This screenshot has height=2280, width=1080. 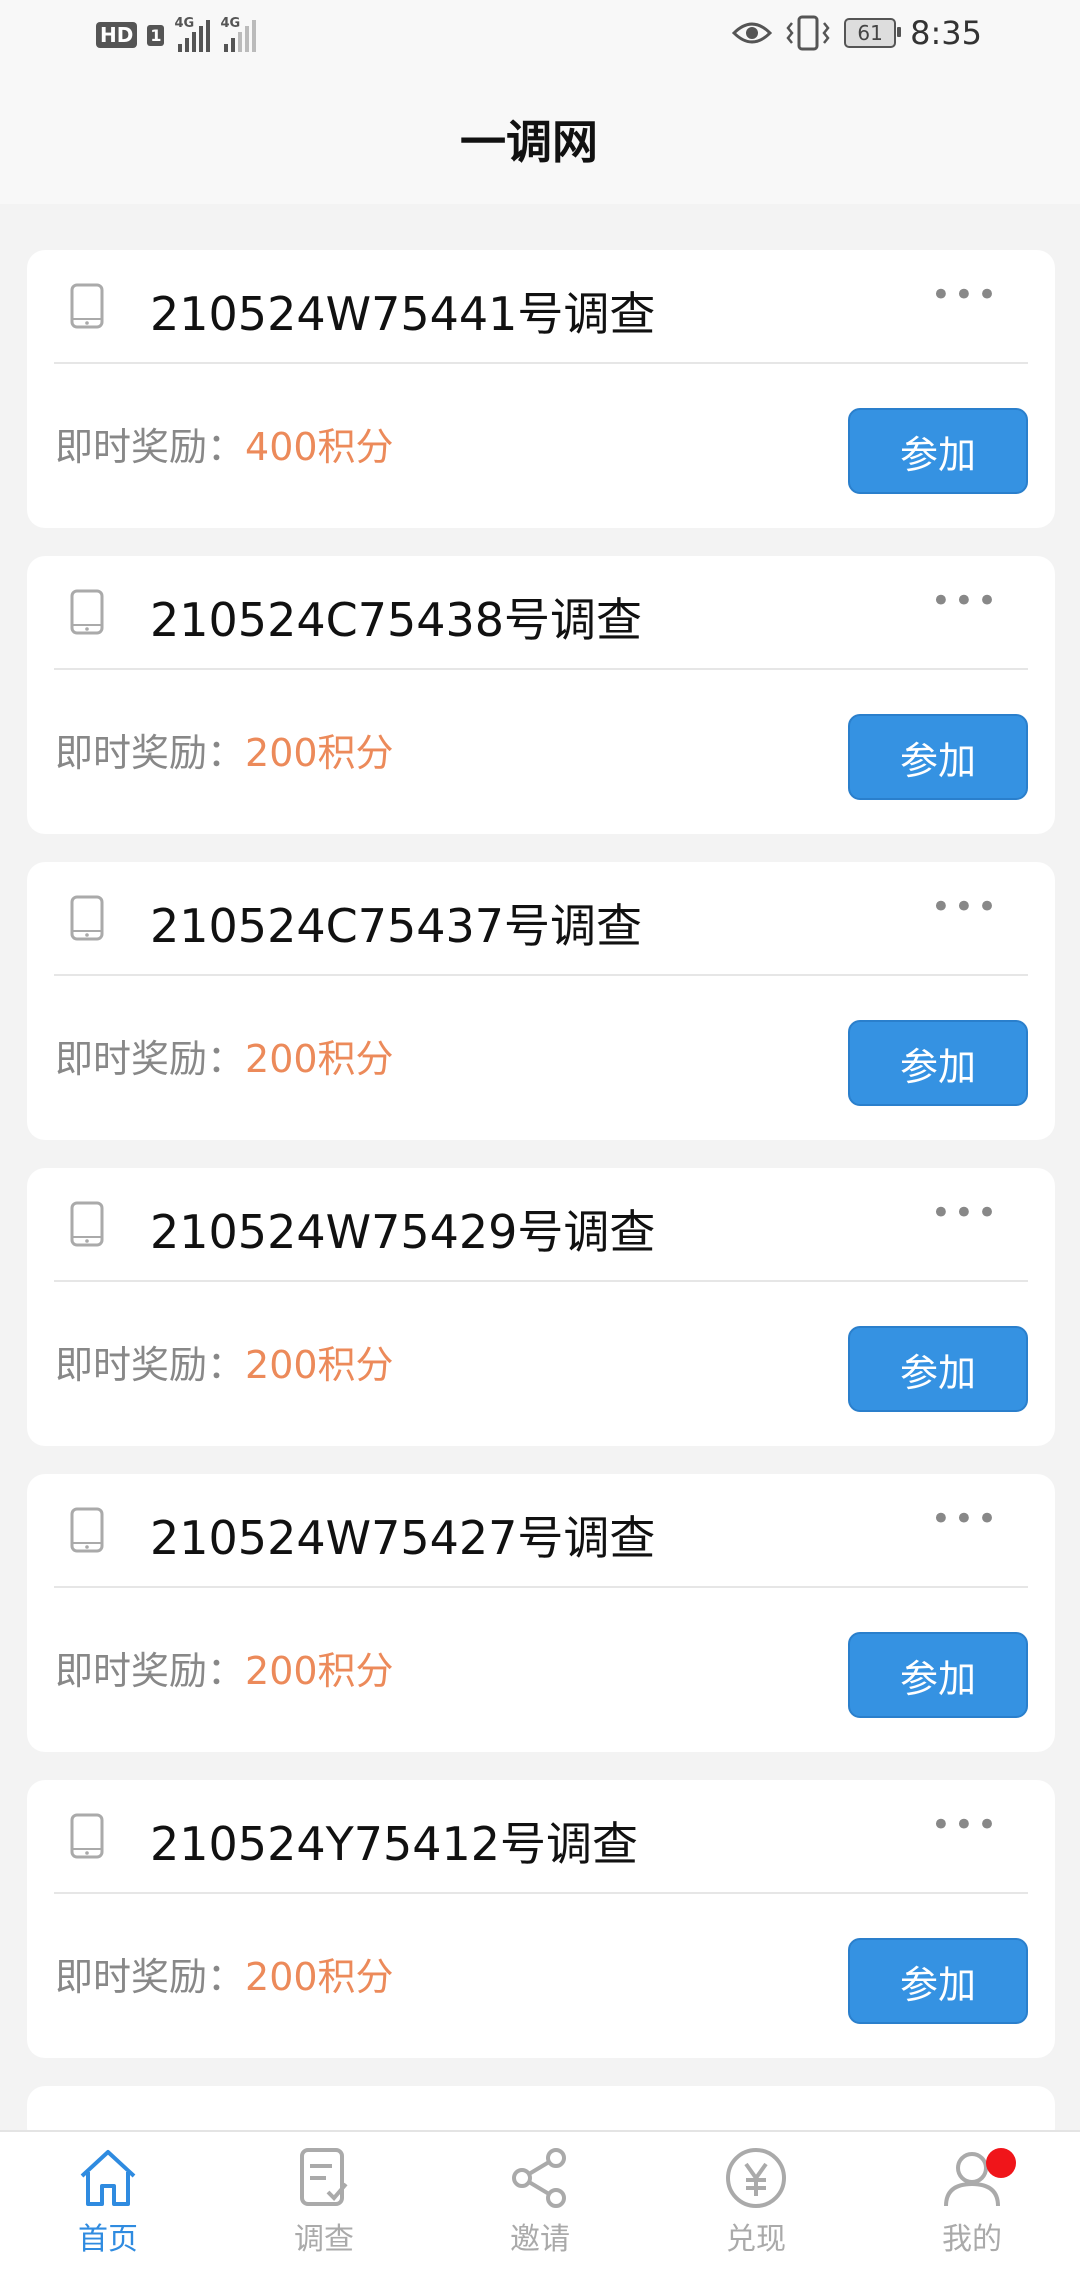 I want to click on network-type-1: 4G, so click(x=184, y=23).